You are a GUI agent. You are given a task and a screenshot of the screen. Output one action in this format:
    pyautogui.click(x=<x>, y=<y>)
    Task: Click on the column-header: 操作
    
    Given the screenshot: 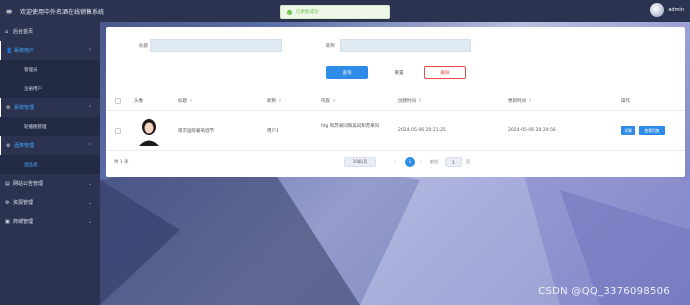 What is the action you would take?
    pyautogui.click(x=625, y=101)
    